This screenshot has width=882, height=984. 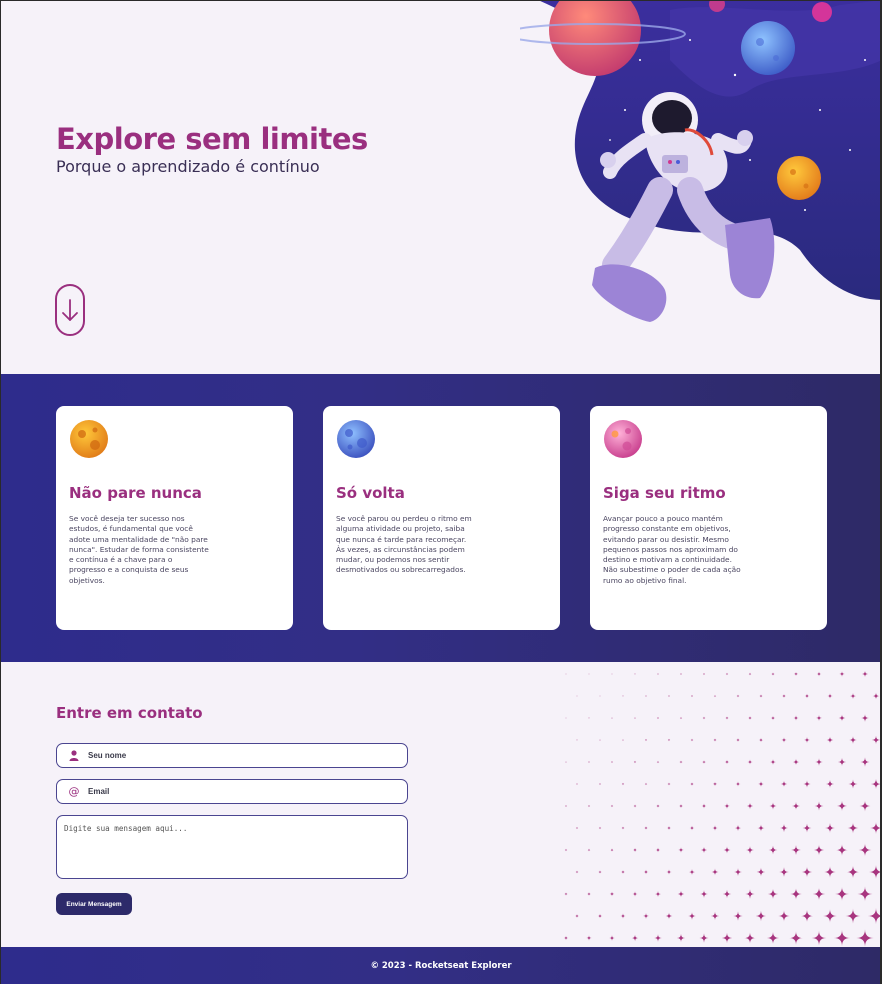 I want to click on footer: © 2023 - Rocketseat Explorer, so click(x=441, y=965).